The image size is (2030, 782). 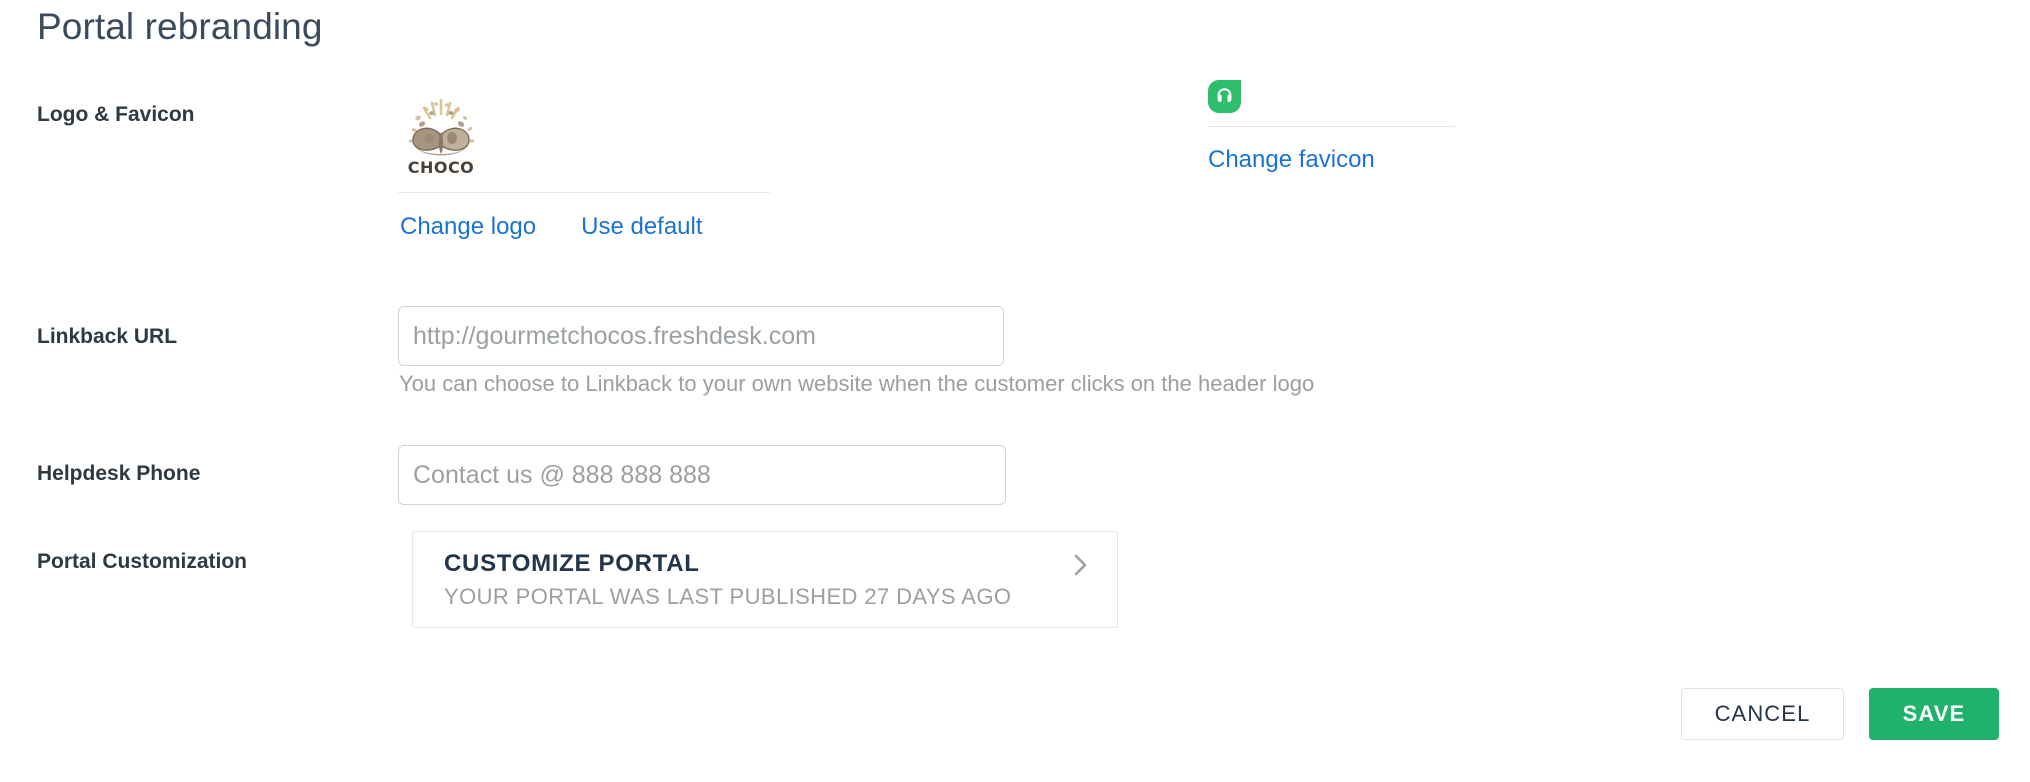 I want to click on favicon-block: Change favicon, so click(x=1331, y=126).